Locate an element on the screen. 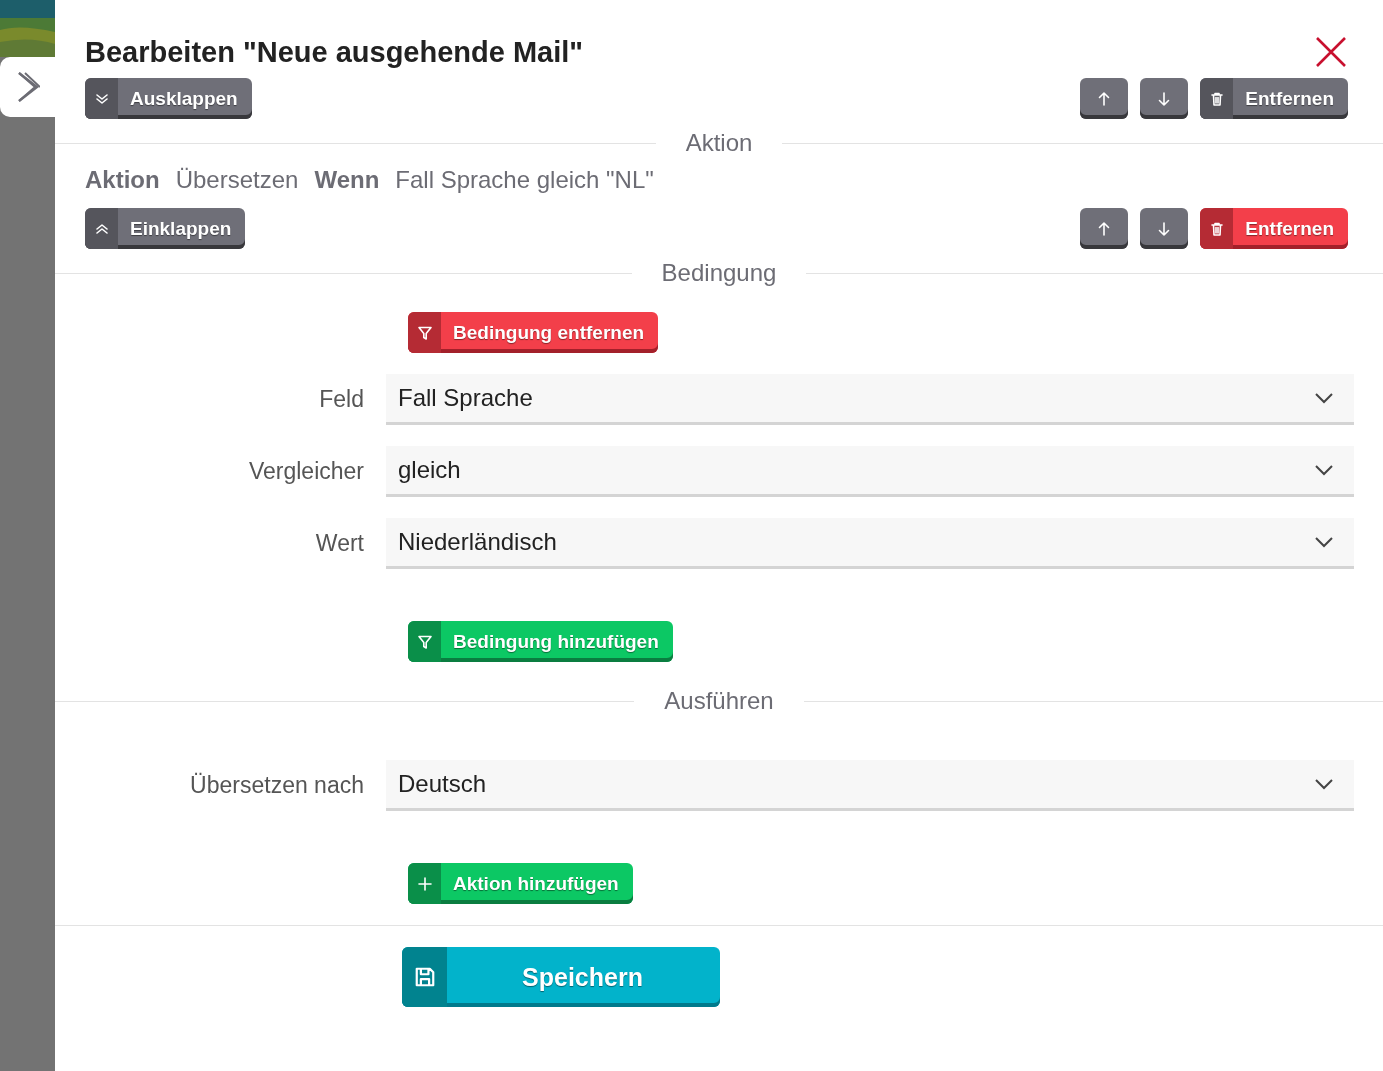 The height and width of the screenshot is (1071, 1383). field-label: Übersetzen nach is located at coordinates (277, 786).